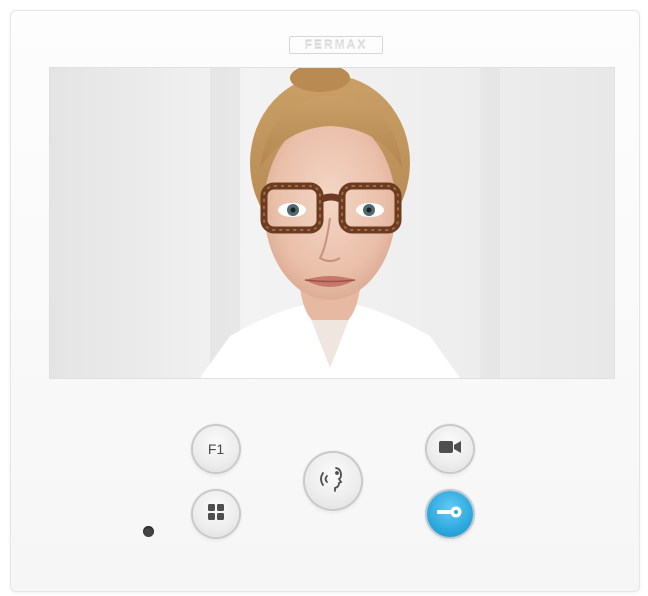 This screenshot has width=648, height=596. Describe the element at coordinates (148, 531) in the screenshot. I see `status-led` at that location.